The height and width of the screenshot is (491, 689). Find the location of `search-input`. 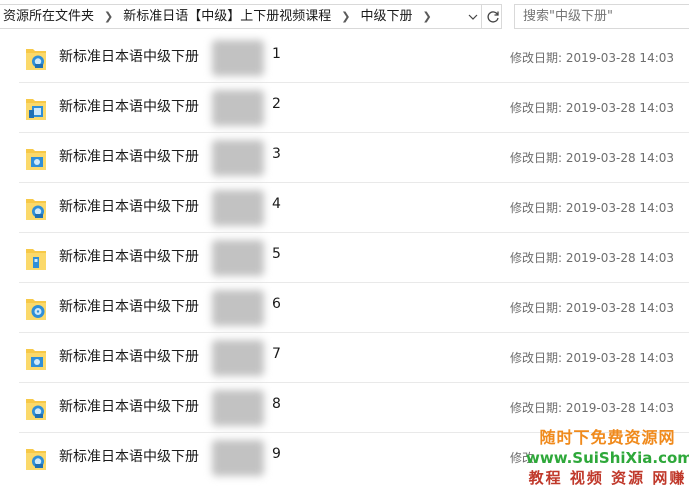

search-input is located at coordinates (601, 16).